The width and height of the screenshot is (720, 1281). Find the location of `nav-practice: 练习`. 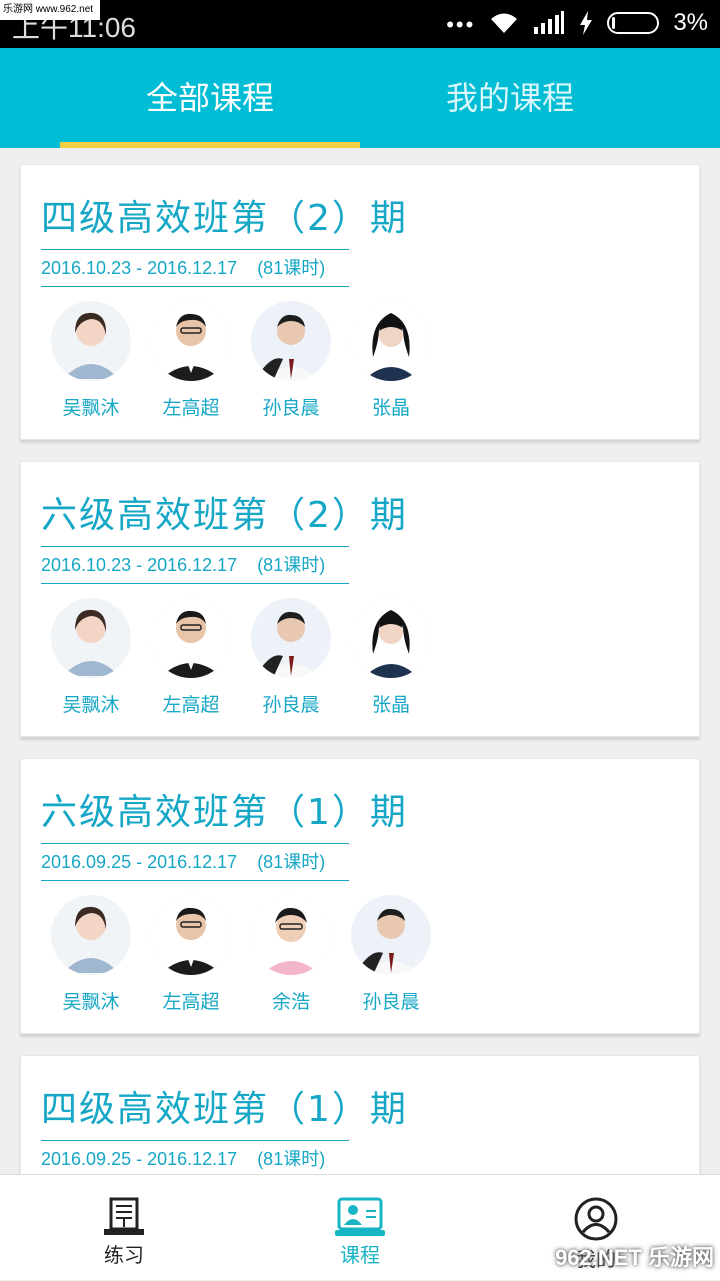

nav-practice: 练习 is located at coordinates (124, 1228).